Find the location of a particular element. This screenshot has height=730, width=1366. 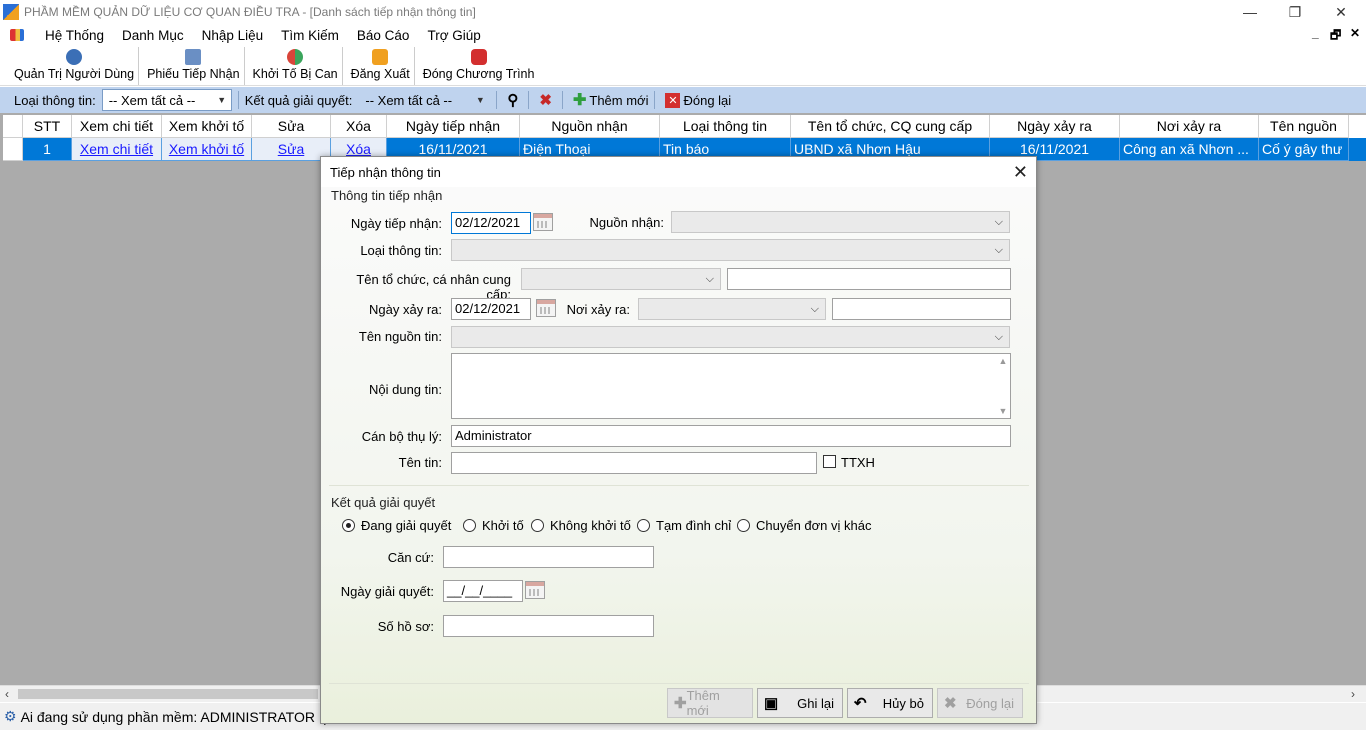

menu-tro-giup: Trợ Giúp is located at coordinates (453, 35).